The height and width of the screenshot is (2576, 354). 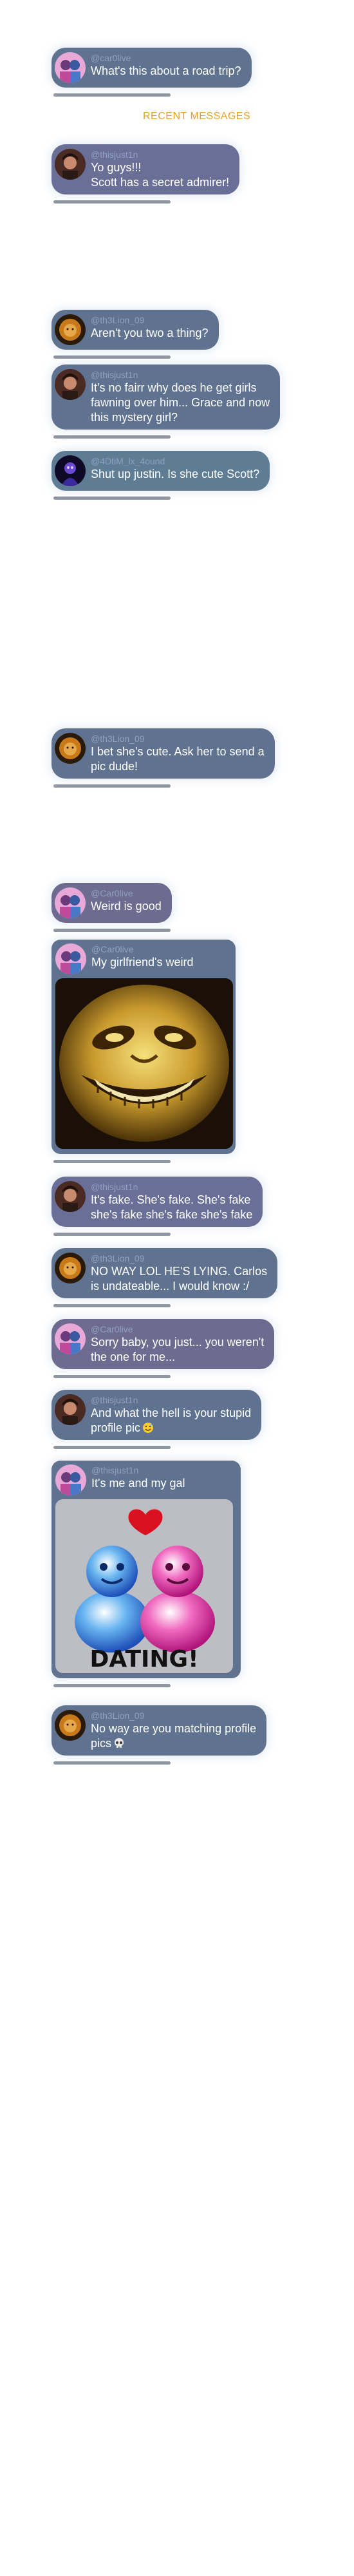 What do you see at coordinates (171, 1287) in the screenshot?
I see `message-text: is undateable... I would know :/` at bounding box center [171, 1287].